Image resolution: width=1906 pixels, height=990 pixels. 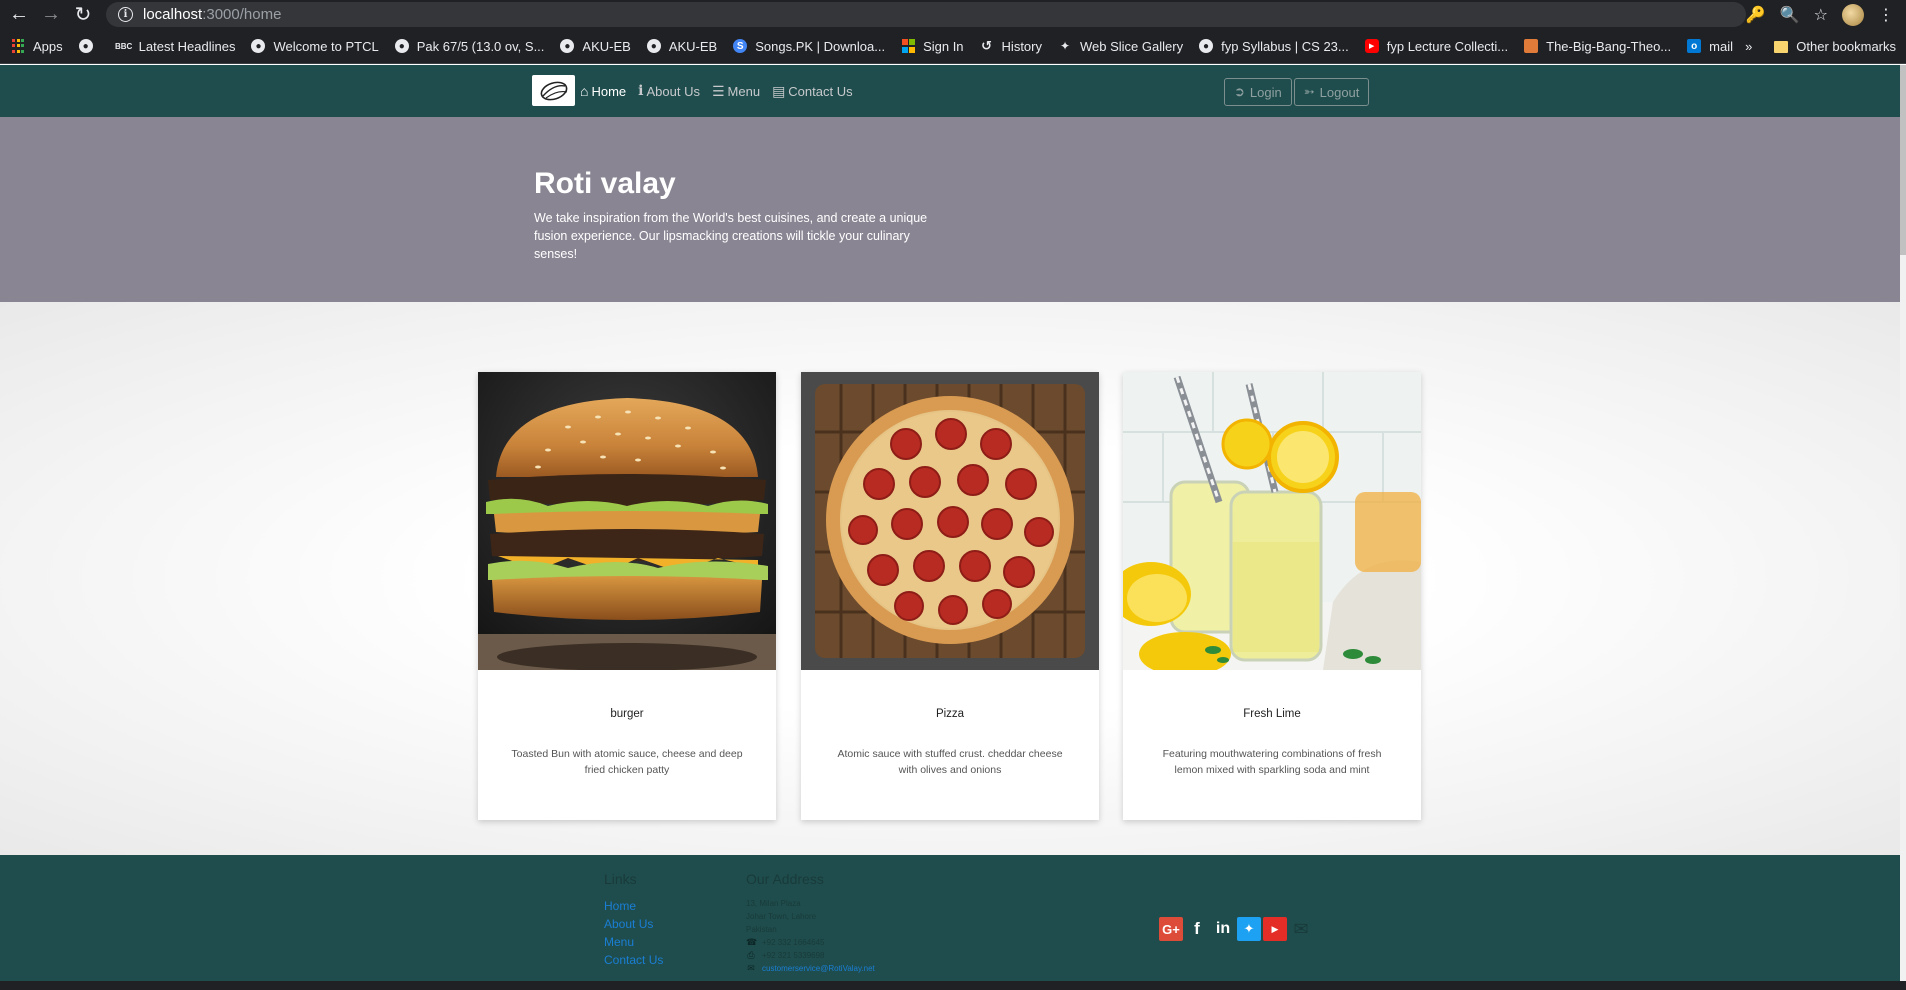 What do you see at coordinates (926, 14) in the screenshot?
I see `address-bar: i localhost:3000/home` at bounding box center [926, 14].